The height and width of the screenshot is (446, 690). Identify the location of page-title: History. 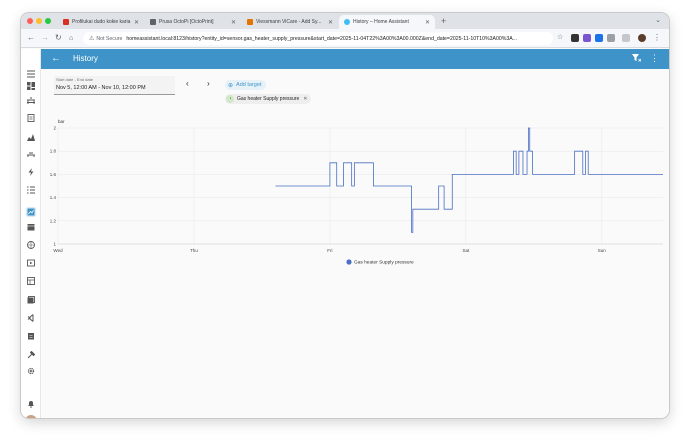
(85, 58).